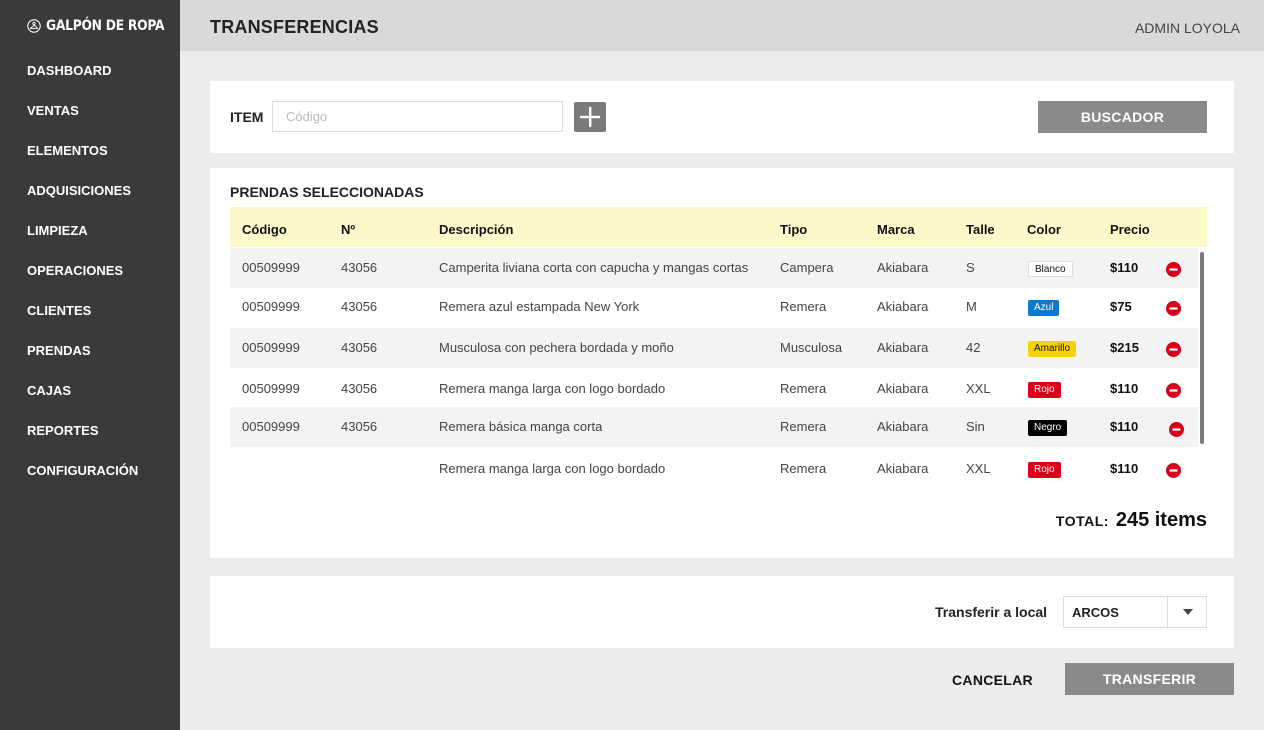 The image size is (1264, 730). Describe the element at coordinates (1149, 679) in the screenshot. I see `transfer-button: TRANSFERIR` at that location.